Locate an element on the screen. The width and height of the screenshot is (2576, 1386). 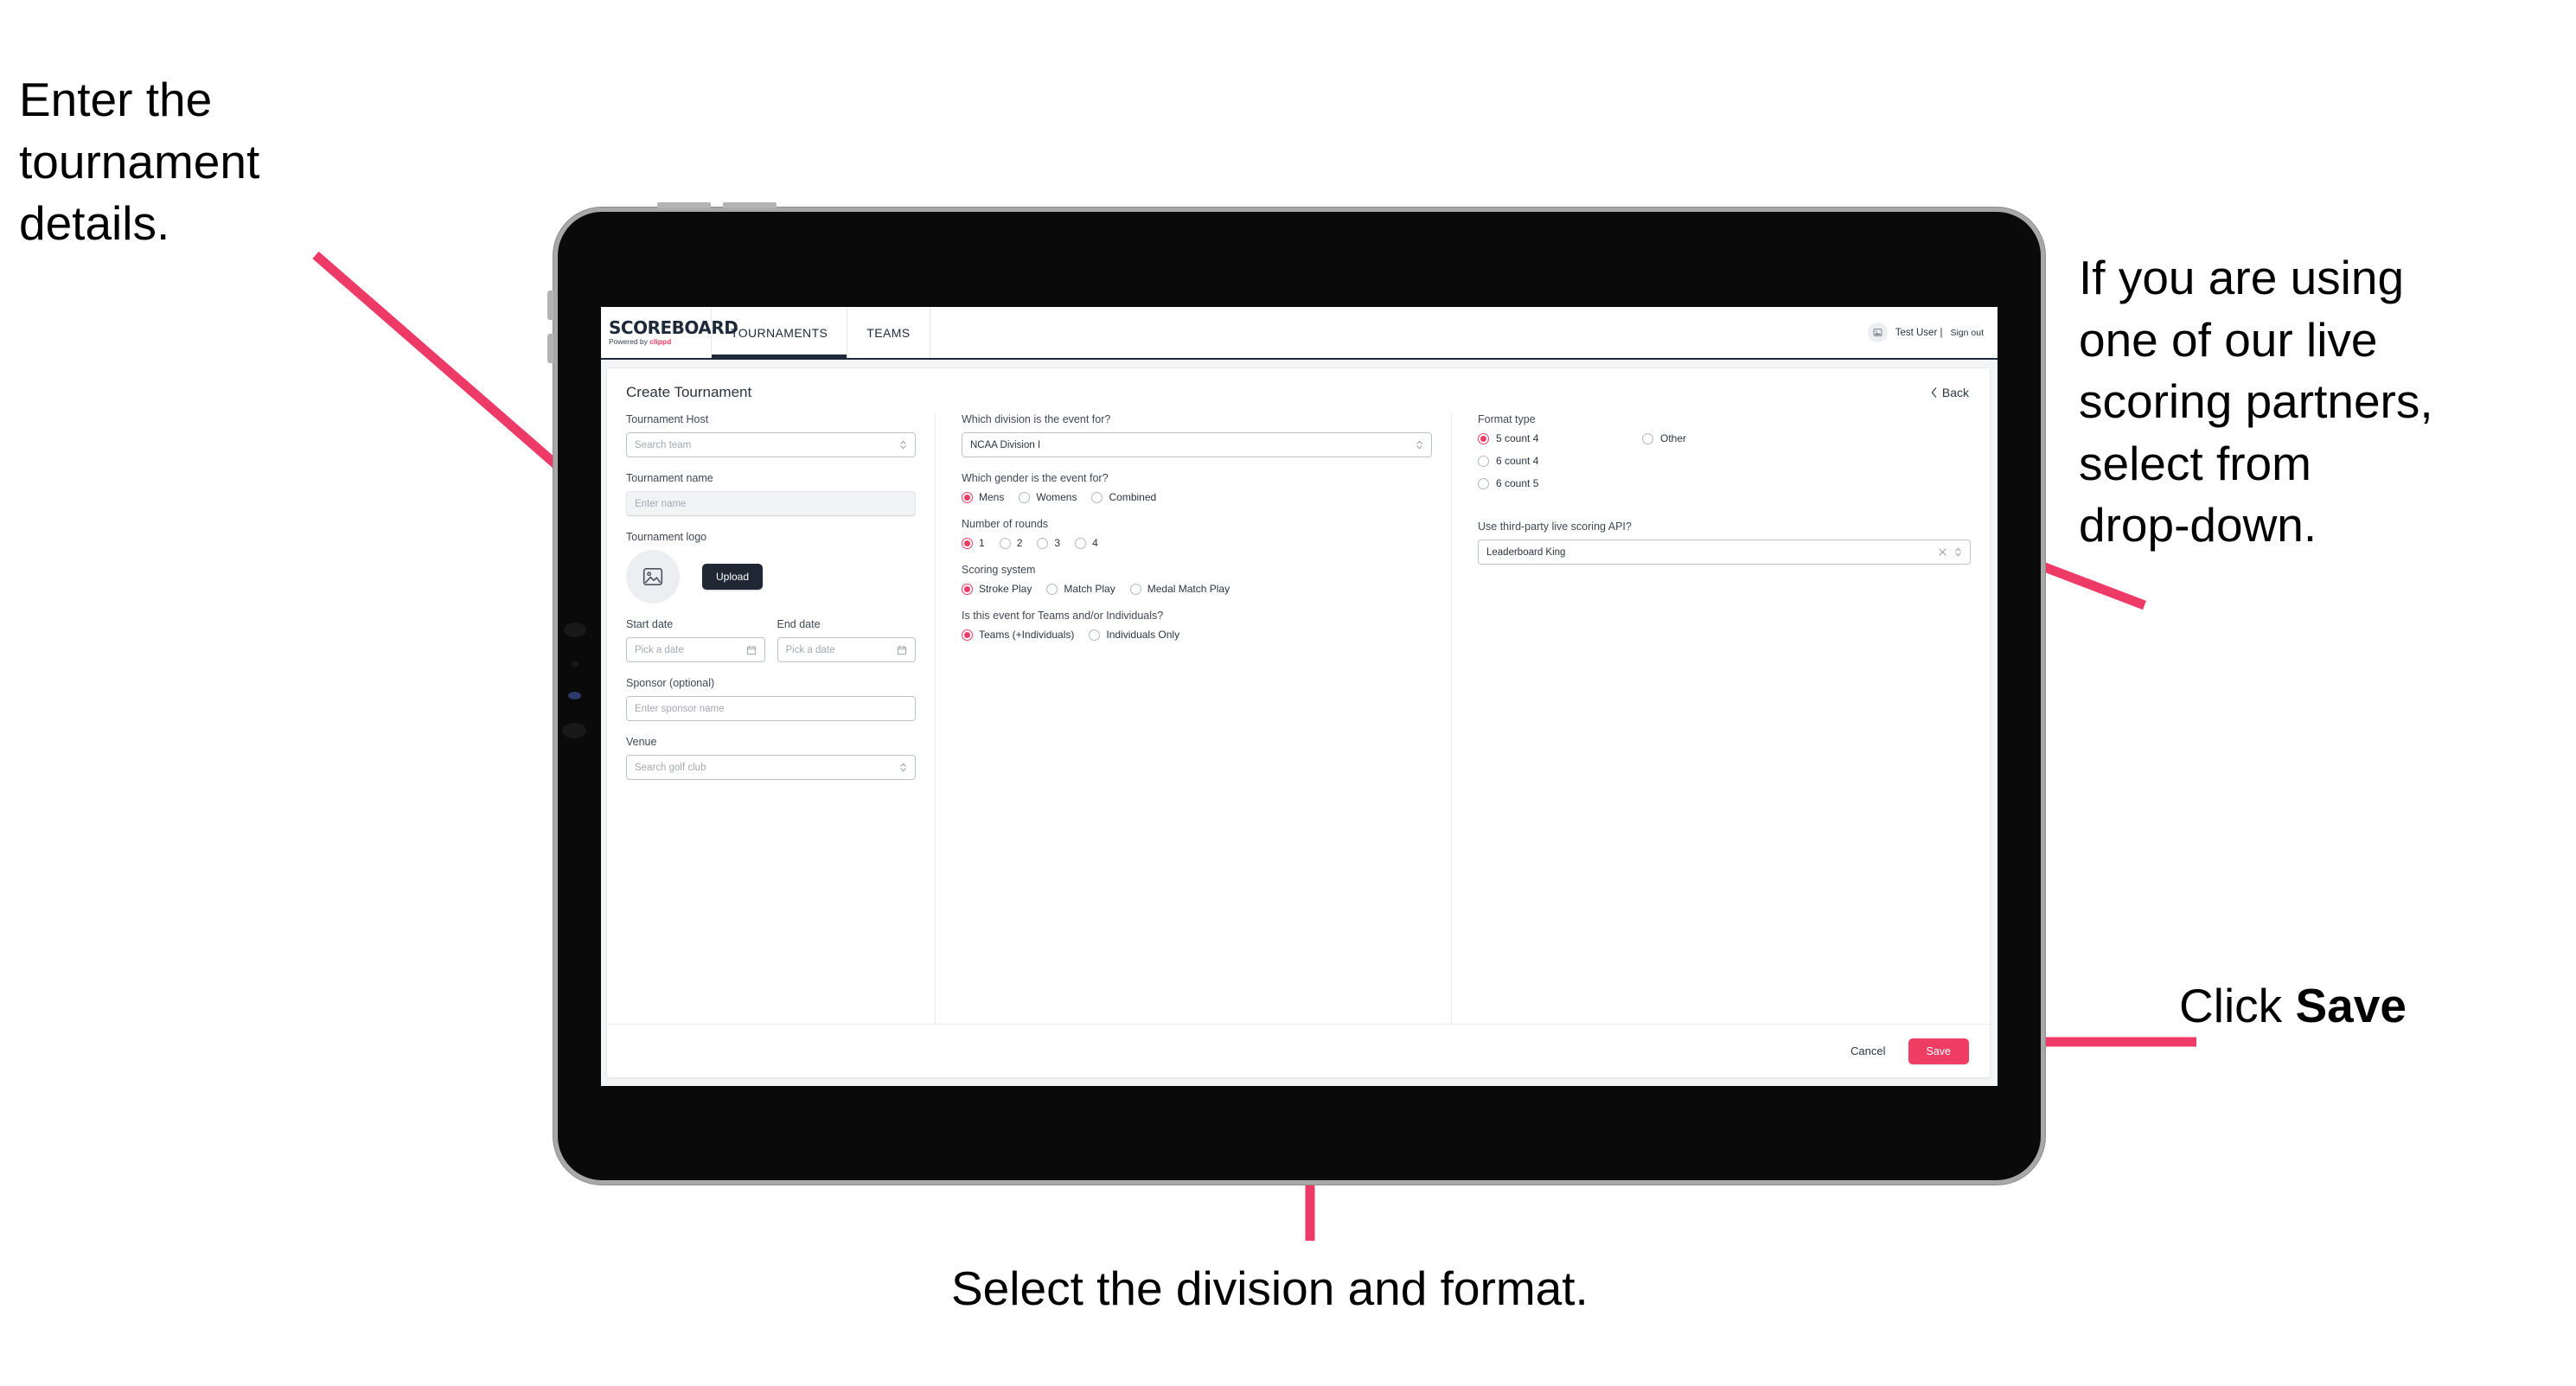
scoring-option-medal-match-play: Medal Match Play is located at coordinates (1179, 589).